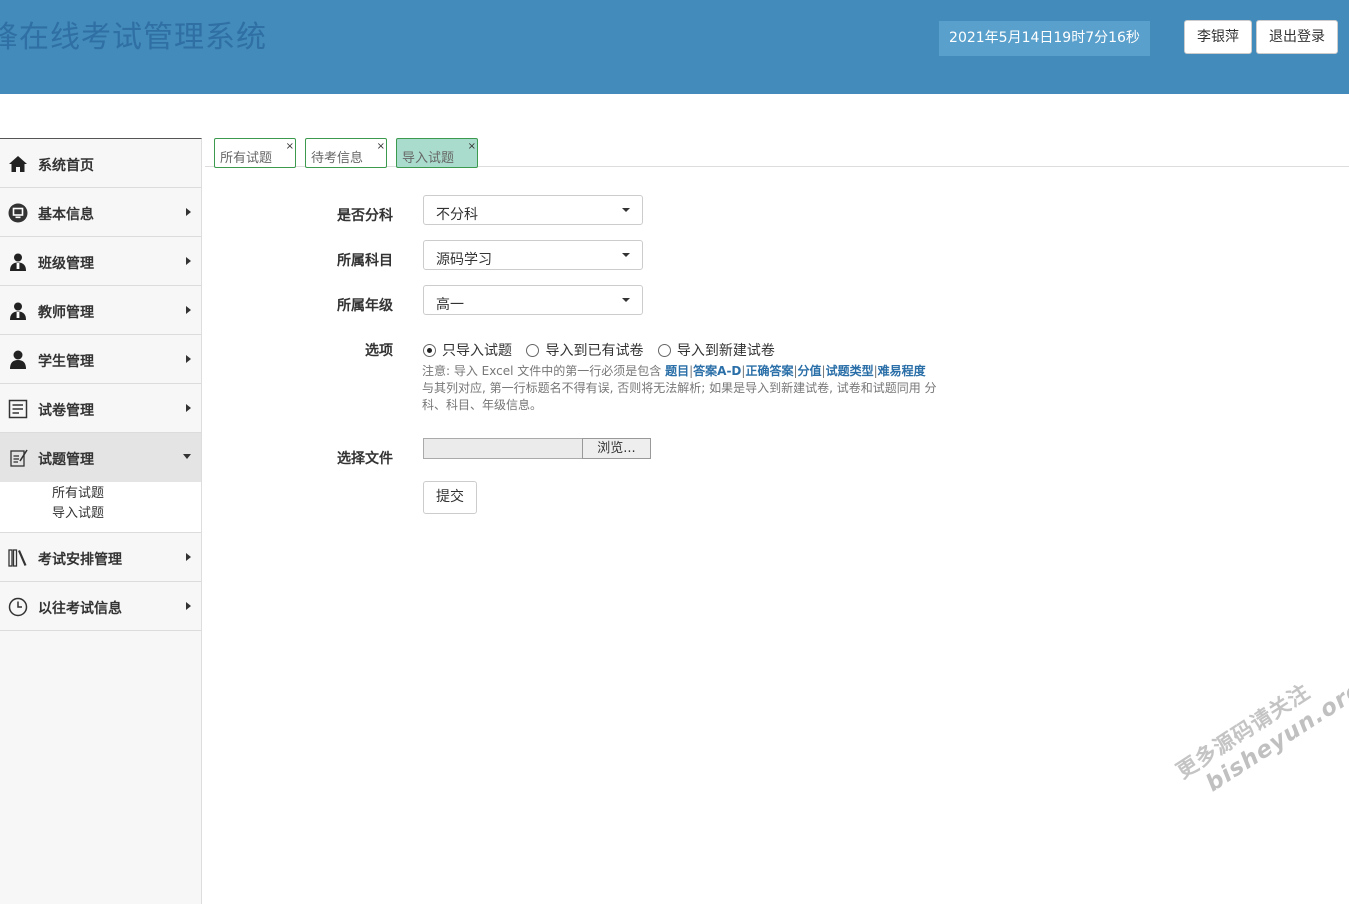  What do you see at coordinates (450, 497) in the screenshot?
I see `submit-button: 提交` at bounding box center [450, 497].